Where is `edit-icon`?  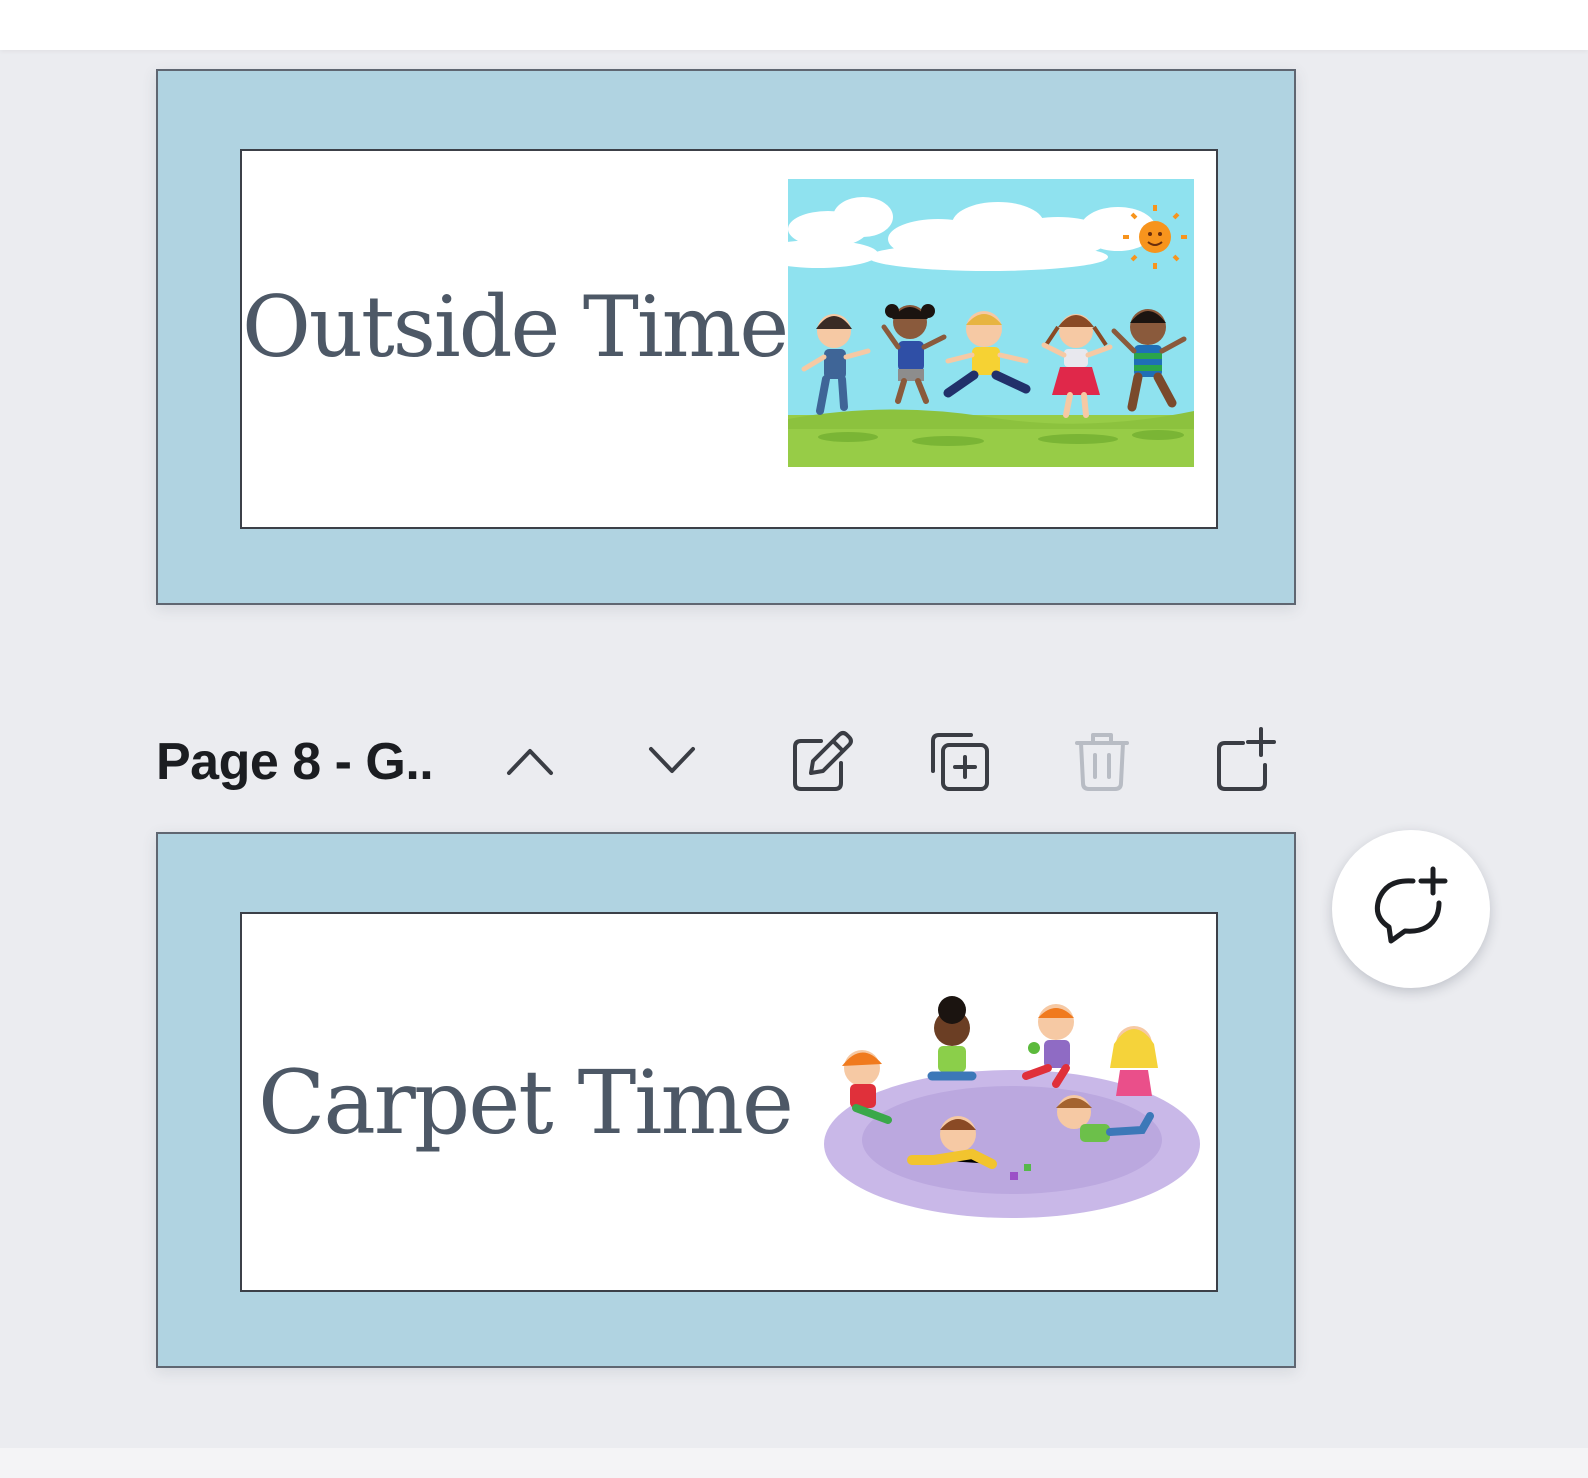
edit-icon is located at coordinates (823, 761).